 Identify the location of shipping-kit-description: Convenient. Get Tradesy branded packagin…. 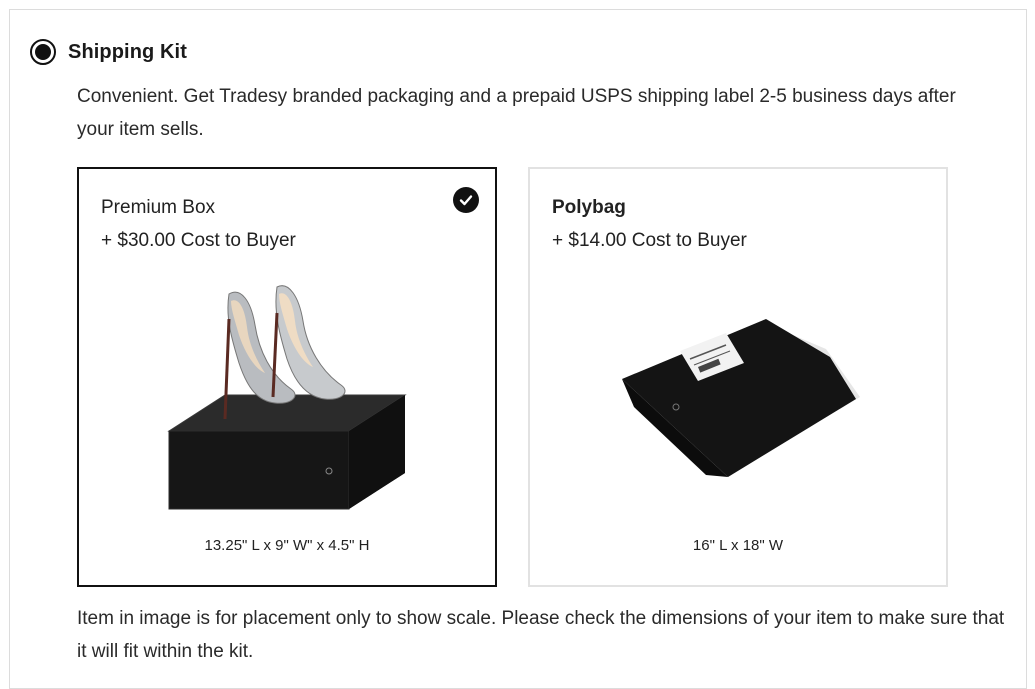
(516, 113).